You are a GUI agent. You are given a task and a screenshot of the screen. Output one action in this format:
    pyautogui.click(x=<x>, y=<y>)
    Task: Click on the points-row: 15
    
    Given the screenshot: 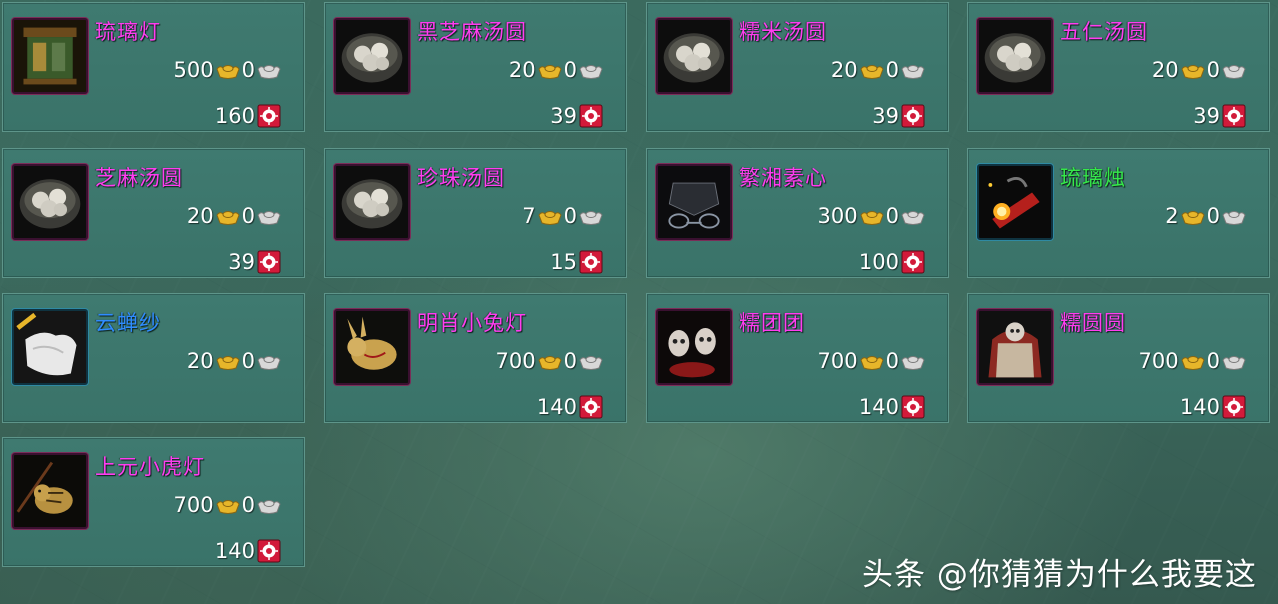 What is the action you would take?
    pyautogui.click(x=576, y=262)
    